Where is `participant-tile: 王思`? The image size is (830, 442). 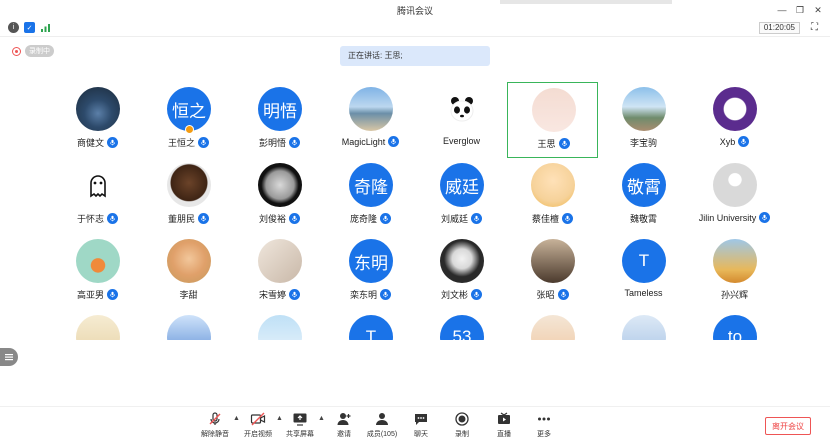 participant-tile: 王思 is located at coordinates (552, 120).